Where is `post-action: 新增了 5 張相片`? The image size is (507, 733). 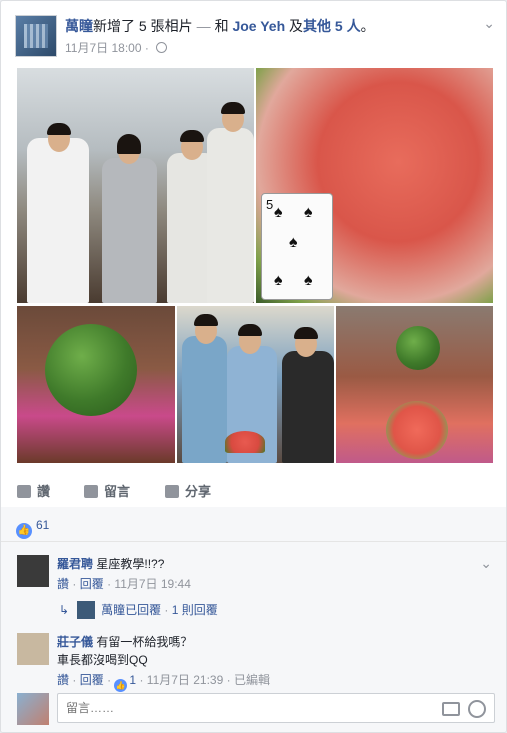
post-action: 新增了 5 張相片 is located at coordinates (143, 26).